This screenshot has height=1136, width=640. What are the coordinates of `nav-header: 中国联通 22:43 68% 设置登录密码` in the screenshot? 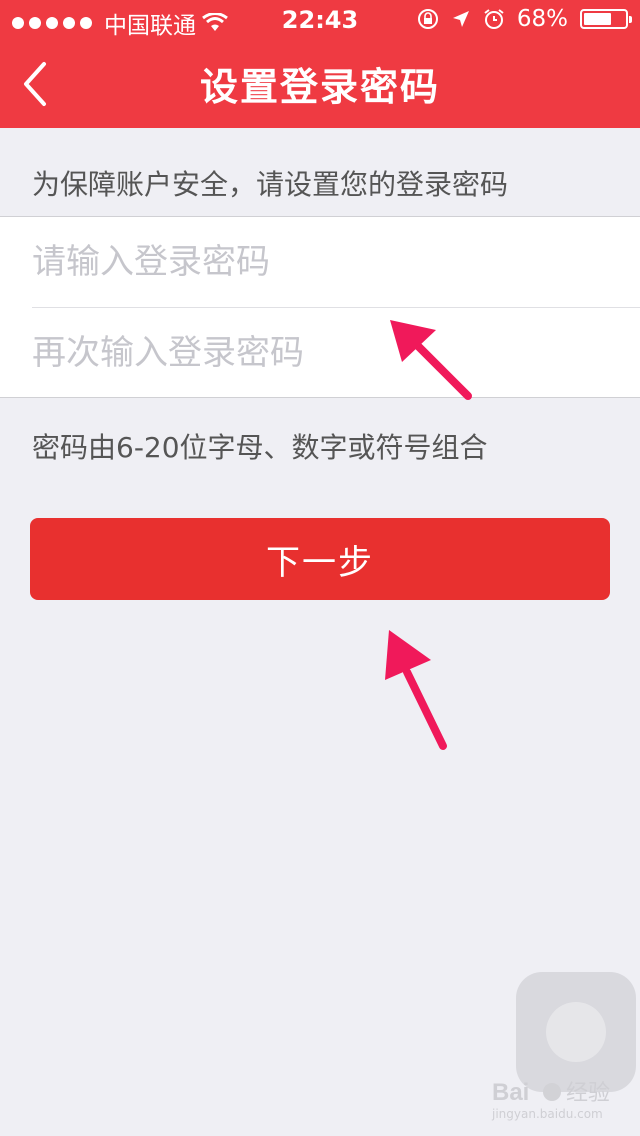 It's located at (320, 64).